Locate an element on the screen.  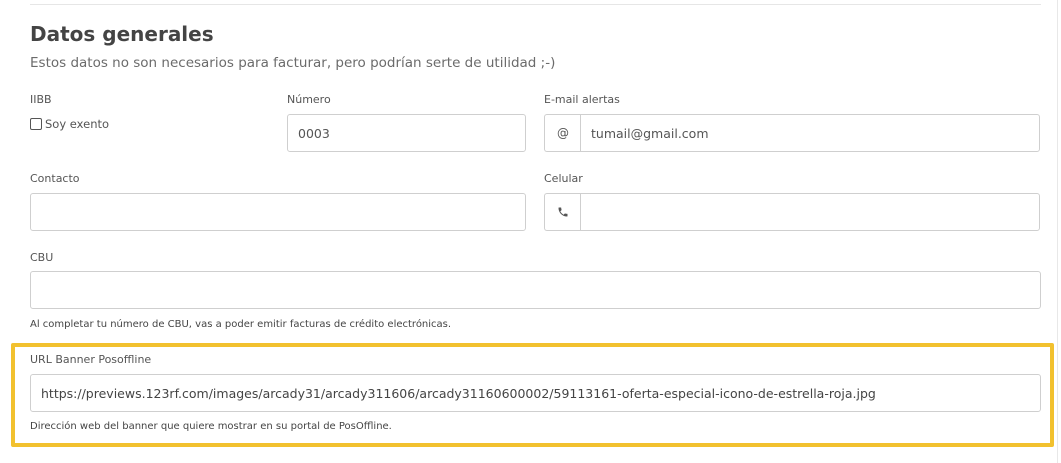
email-input is located at coordinates (810, 133).